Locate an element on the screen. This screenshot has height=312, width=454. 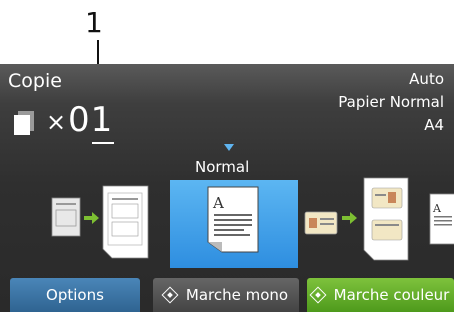
options-button: Options is located at coordinates (75, 295).